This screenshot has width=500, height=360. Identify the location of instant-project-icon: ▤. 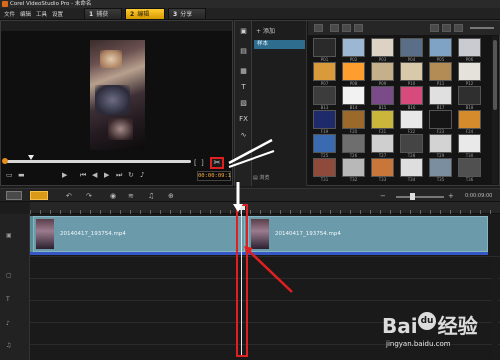
(243, 51).